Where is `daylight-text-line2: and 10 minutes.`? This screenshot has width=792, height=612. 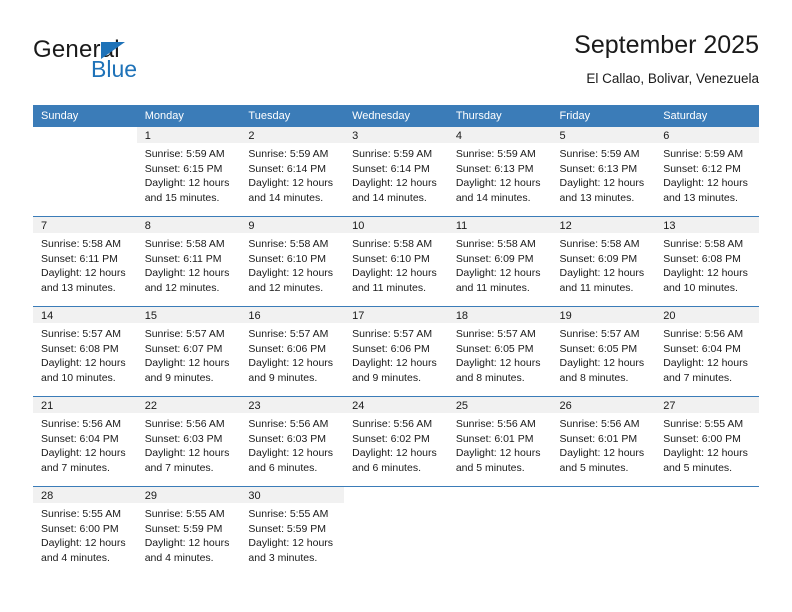
daylight-text-line2: and 10 minutes. is located at coordinates (78, 377).